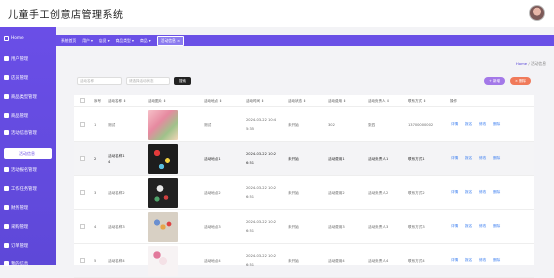  What do you see at coordinates (337, 101) in the screenshot?
I see `col-header: 活动费用 ⇕` at bounding box center [337, 101].